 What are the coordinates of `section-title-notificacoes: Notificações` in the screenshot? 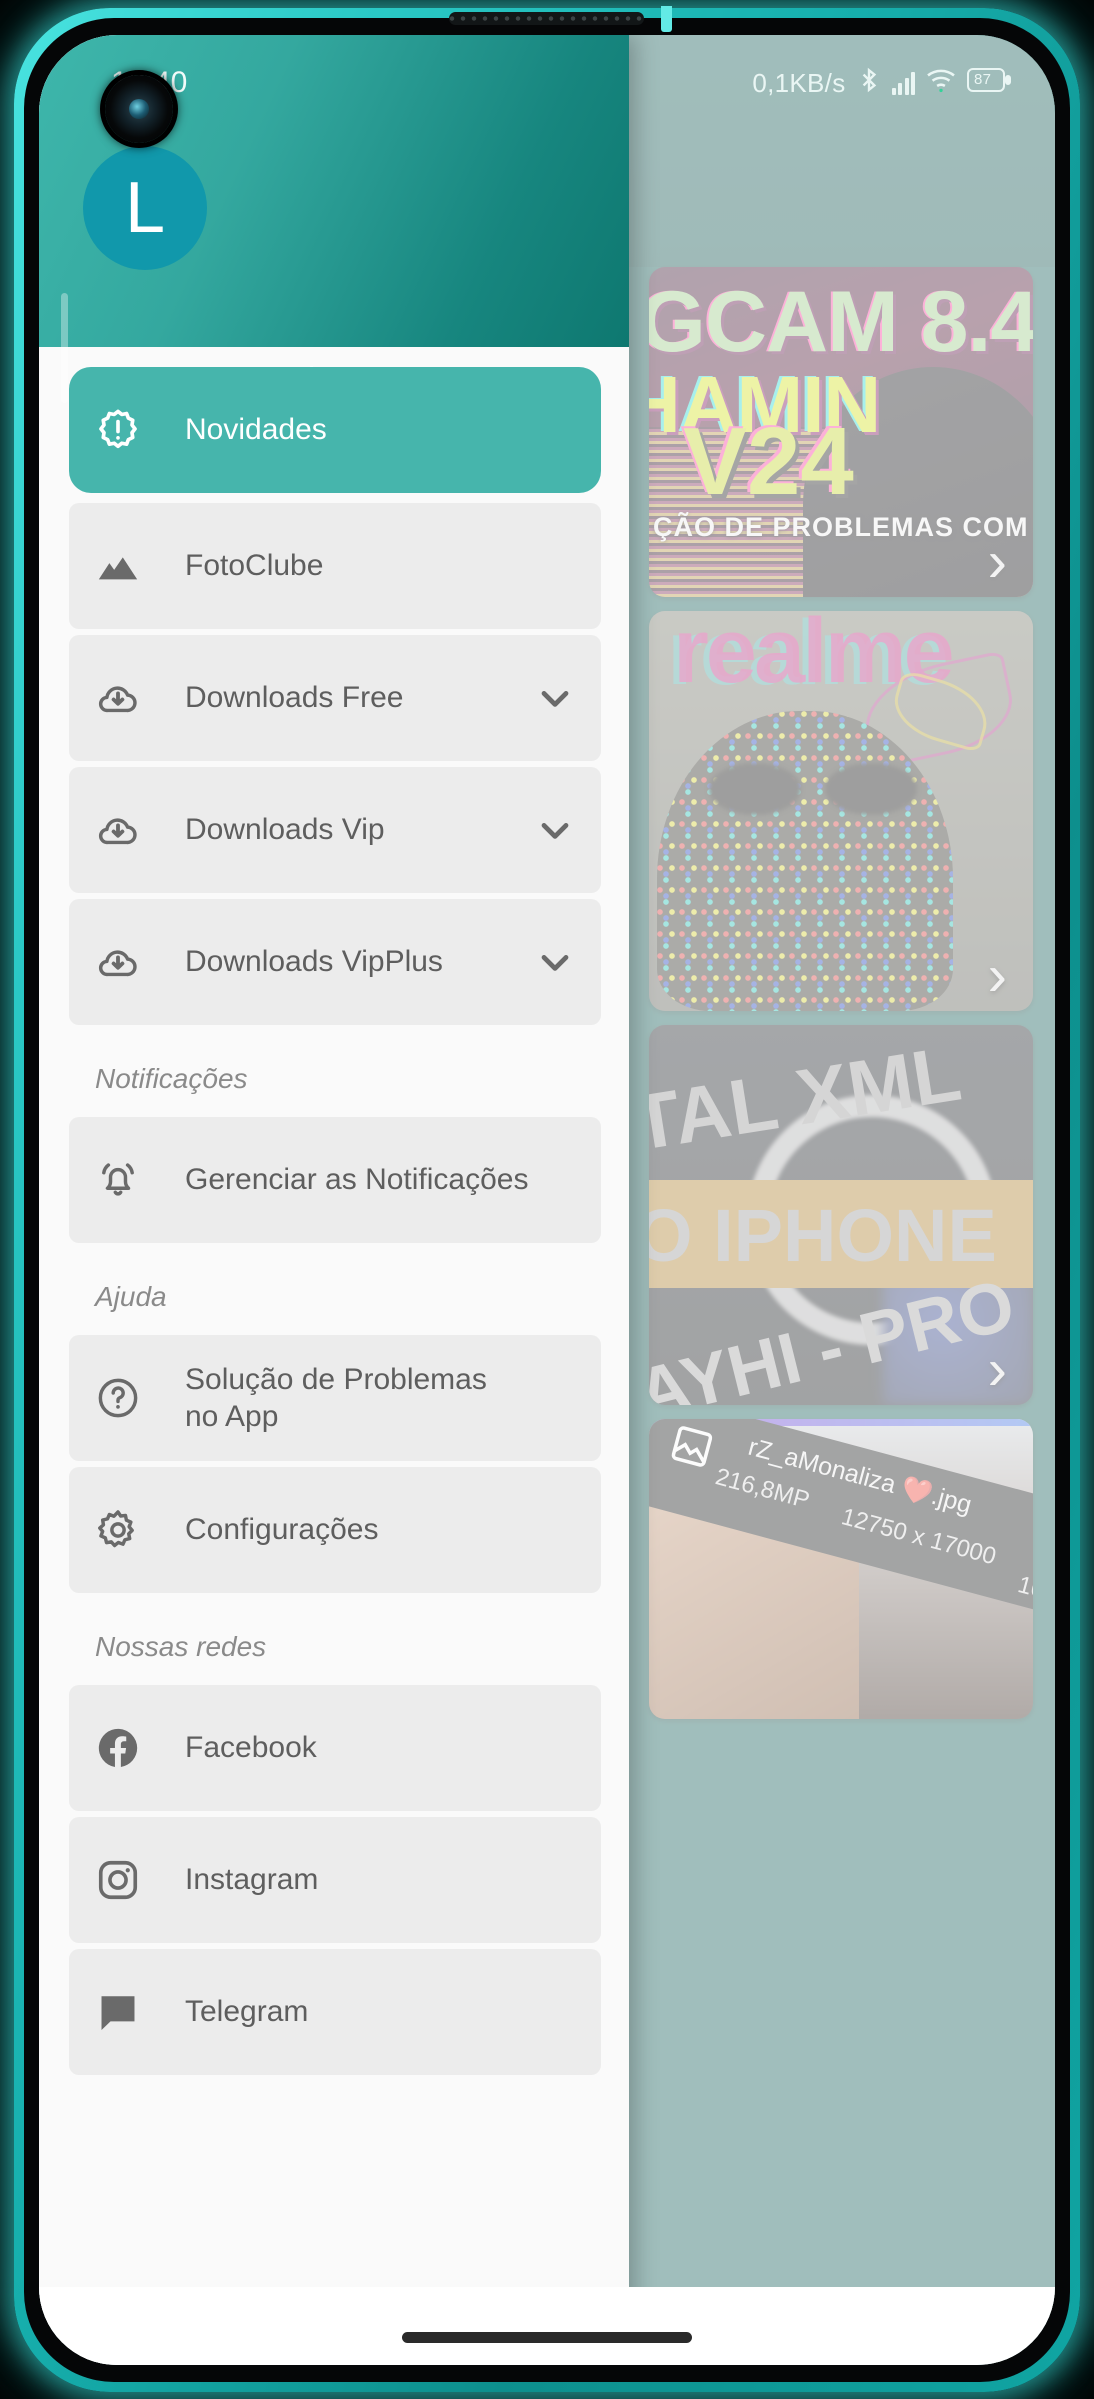 It's located at (171, 1078).